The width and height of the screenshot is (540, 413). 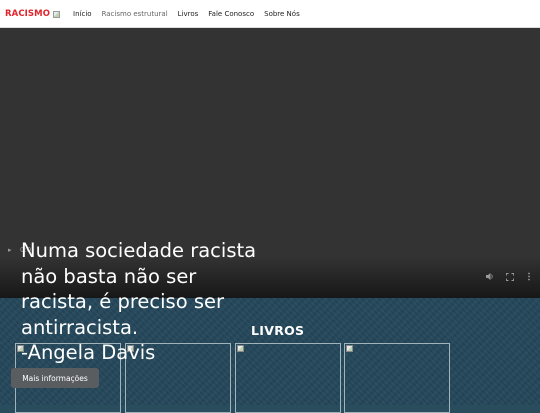 I want to click on quote-author: -Angela Davis, so click(x=88, y=352).